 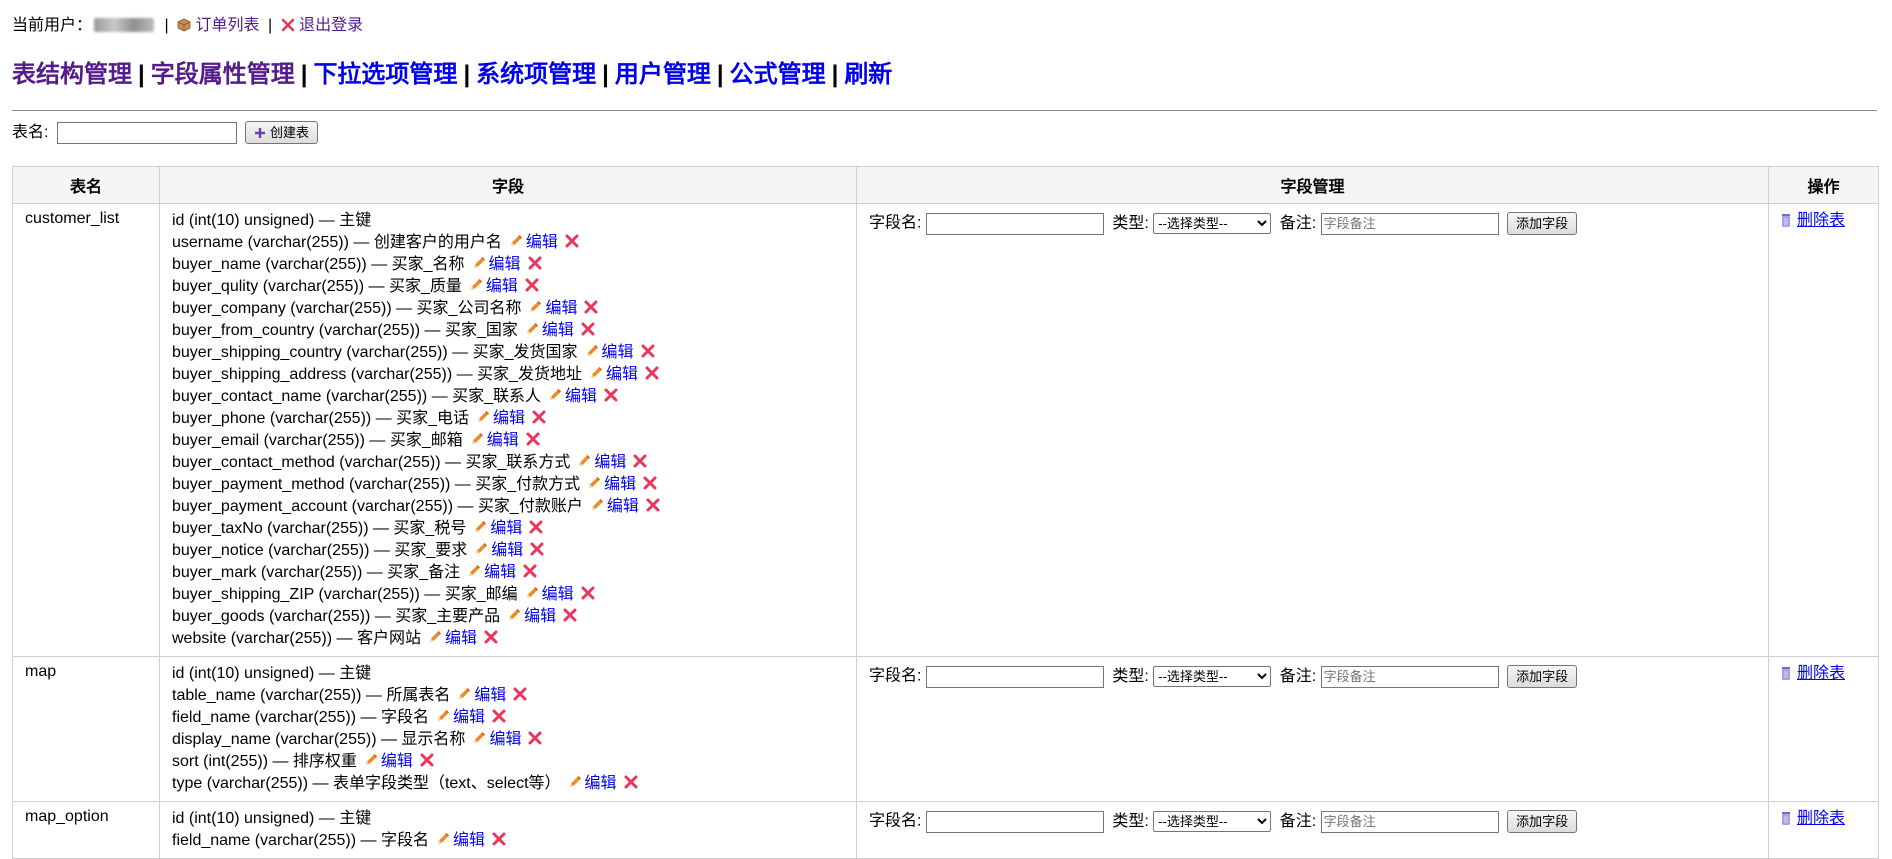 I want to click on nav-refresh: 刷新, so click(x=868, y=74).